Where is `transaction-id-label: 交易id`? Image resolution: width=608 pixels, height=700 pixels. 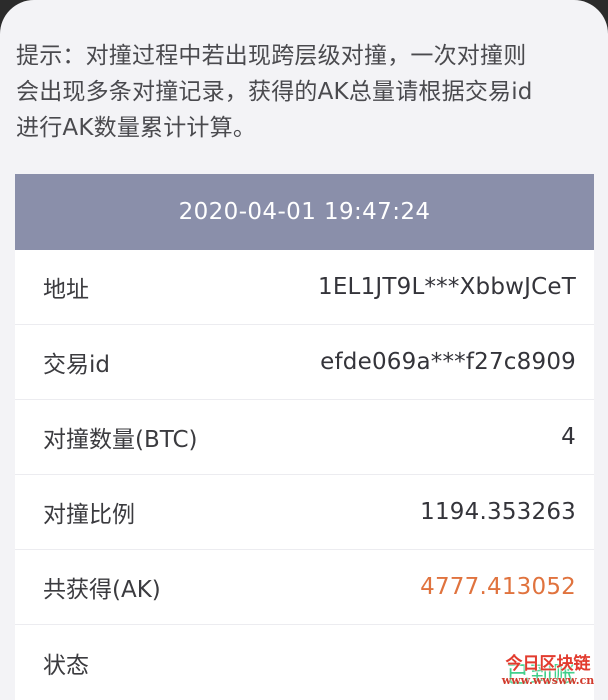 transaction-id-label: 交易id is located at coordinates (76, 365).